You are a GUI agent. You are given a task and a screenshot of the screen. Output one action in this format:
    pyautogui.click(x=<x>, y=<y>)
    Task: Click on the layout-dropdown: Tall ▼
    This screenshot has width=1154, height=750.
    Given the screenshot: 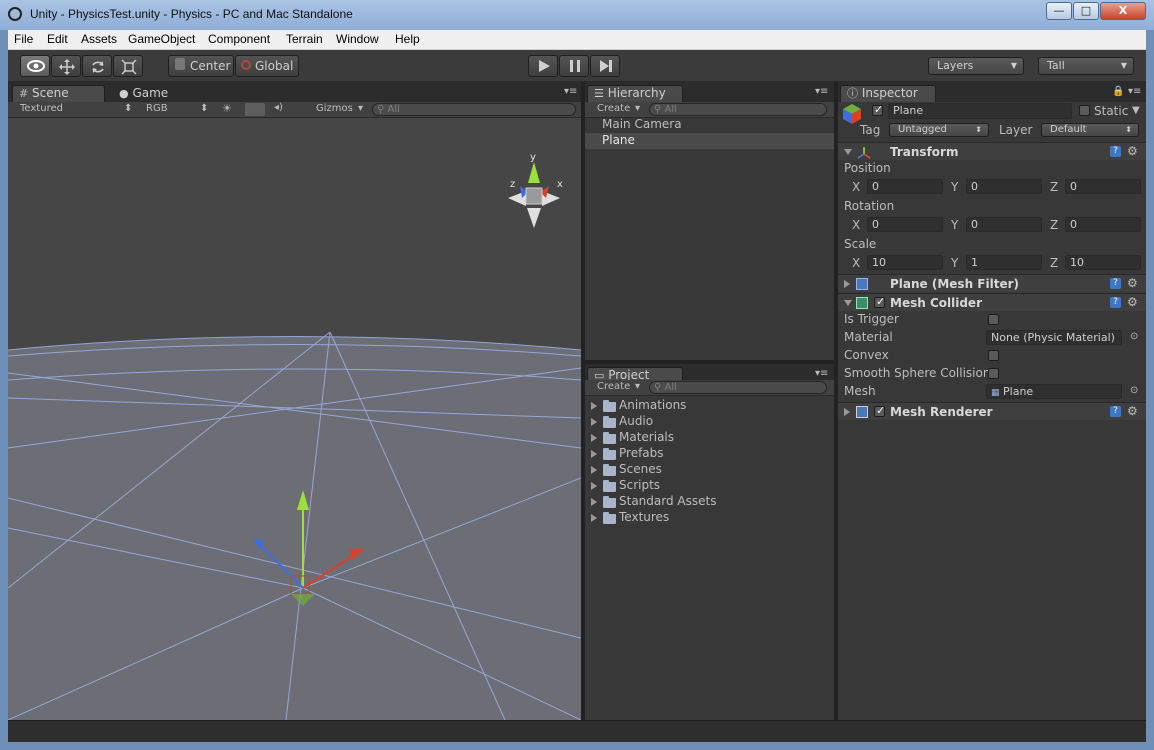 What is the action you would take?
    pyautogui.click(x=1086, y=66)
    